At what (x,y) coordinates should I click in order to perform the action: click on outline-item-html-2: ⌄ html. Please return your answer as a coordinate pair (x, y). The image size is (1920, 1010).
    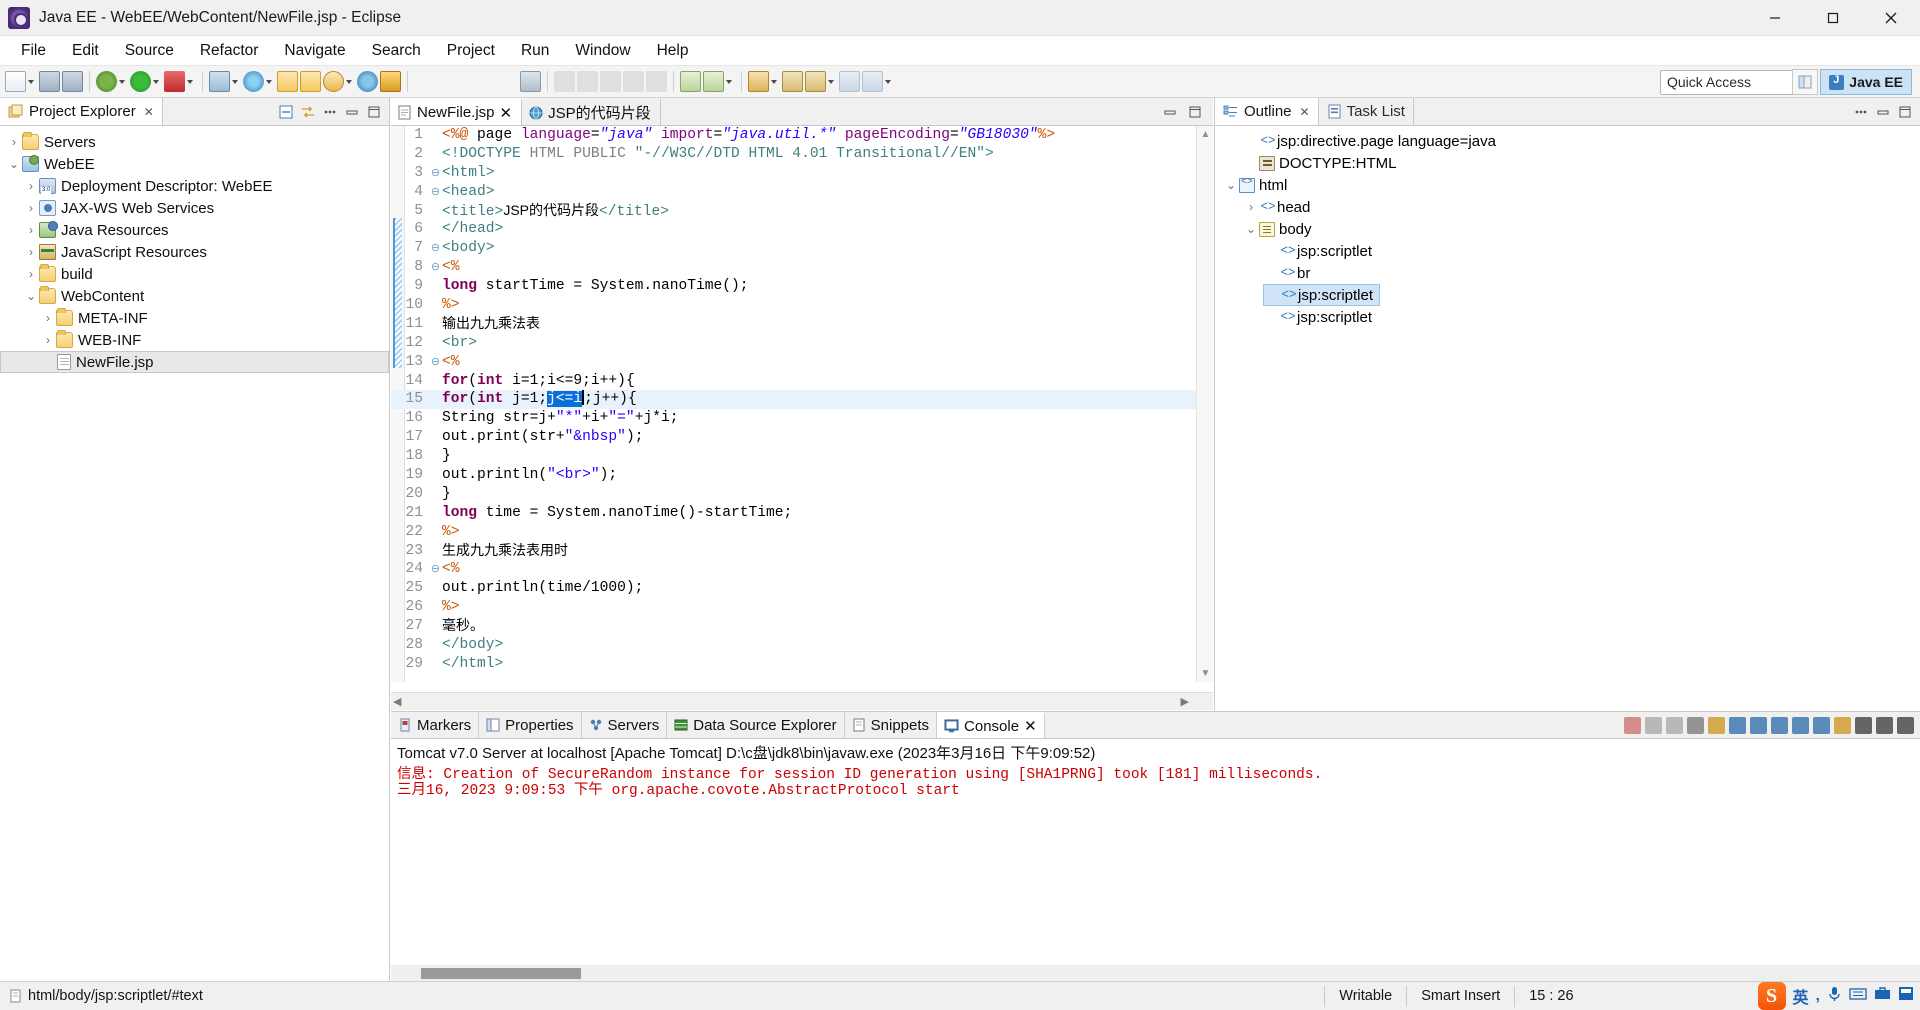
    Looking at the image, I should click on (1258, 185).